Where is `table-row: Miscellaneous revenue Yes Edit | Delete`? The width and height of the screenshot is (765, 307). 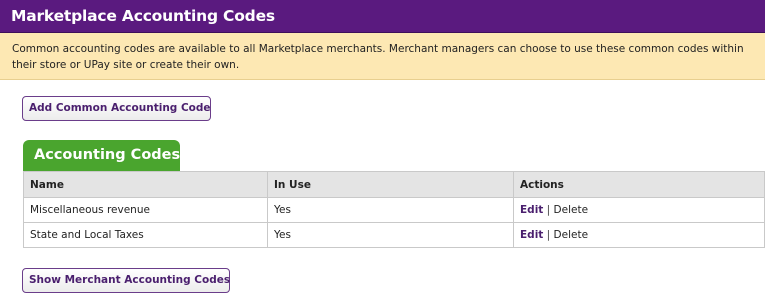
table-row: Miscellaneous revenue Yes Edit | Delete is located at coordinates (394, 210).